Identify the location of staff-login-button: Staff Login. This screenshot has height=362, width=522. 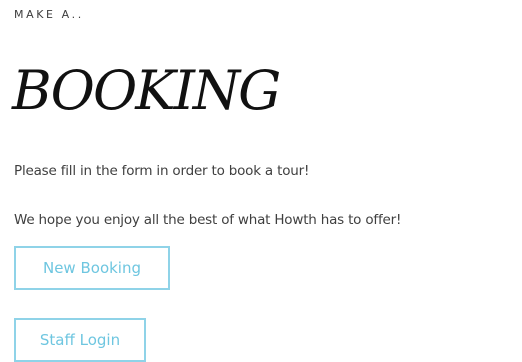
(80, 340).